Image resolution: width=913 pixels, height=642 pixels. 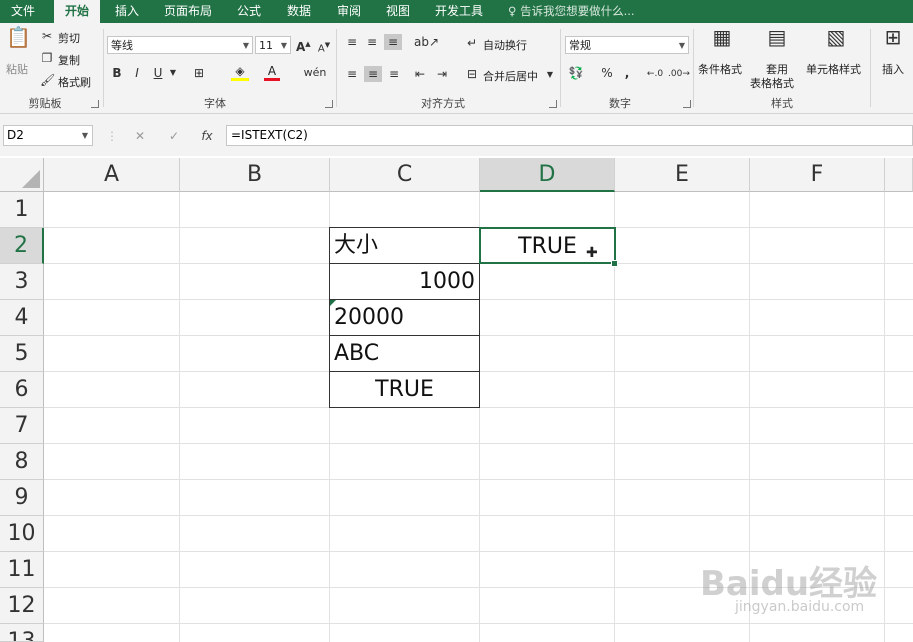 What do you see at coordinates (22, 210) in the screenshot?
I see `row-header-1: 1` at bounding box center [22, 210].